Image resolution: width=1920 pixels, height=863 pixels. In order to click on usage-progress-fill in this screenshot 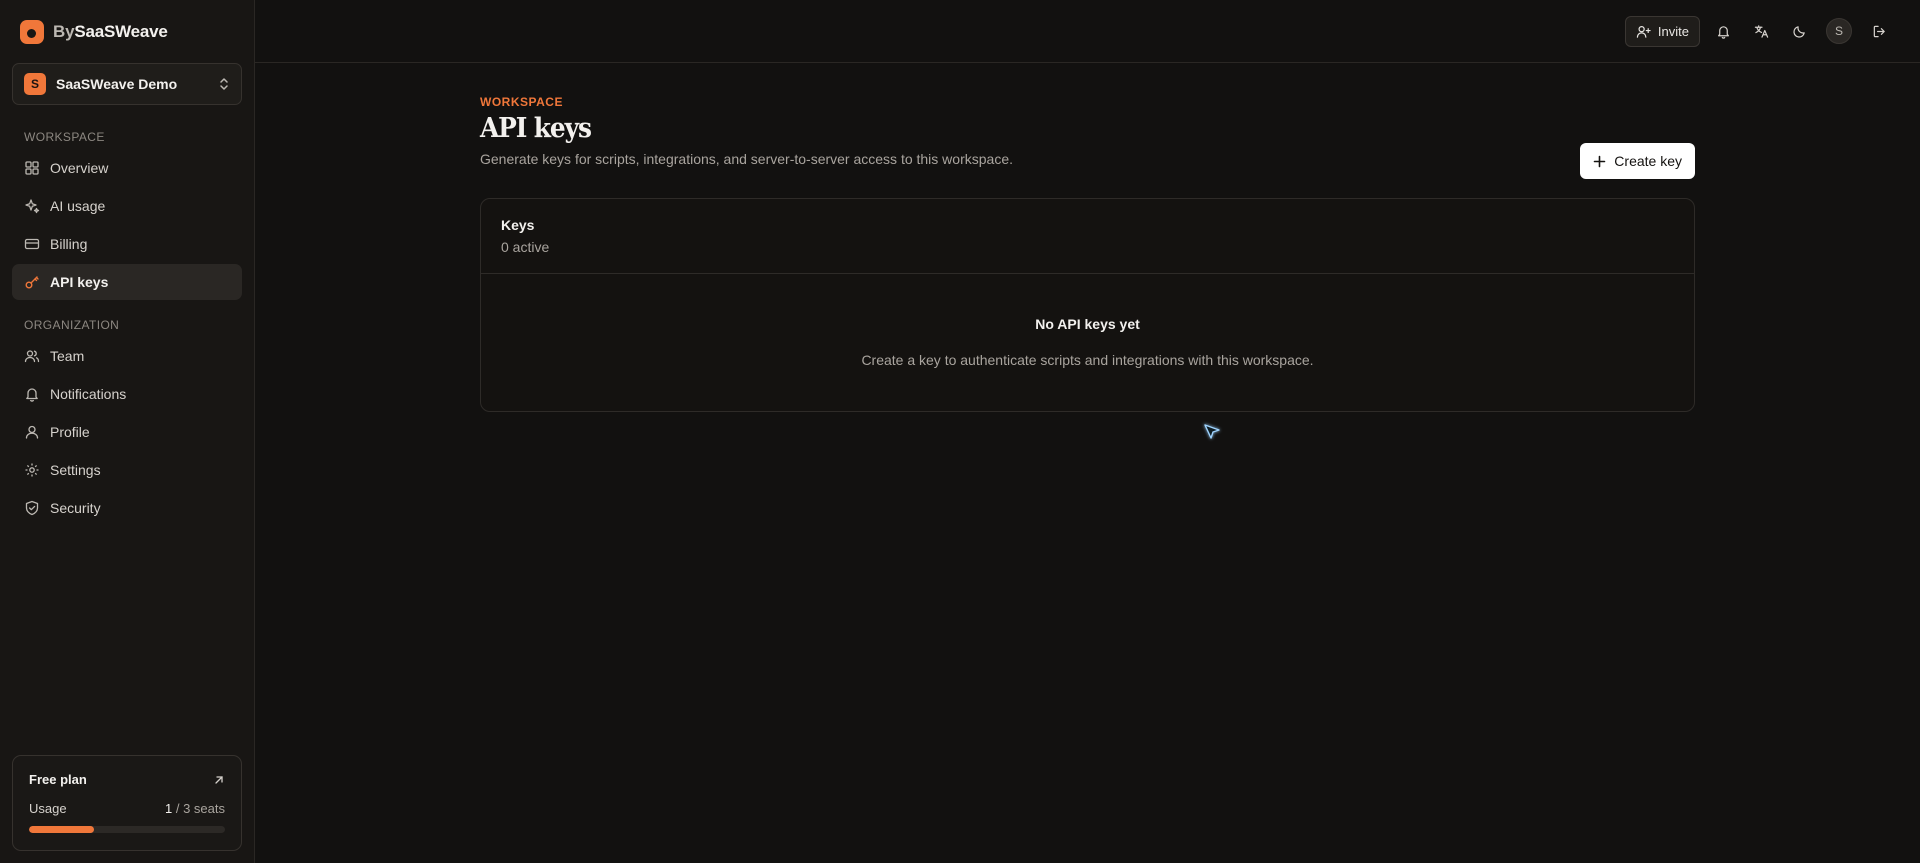, I will do `click(61, 829)`.